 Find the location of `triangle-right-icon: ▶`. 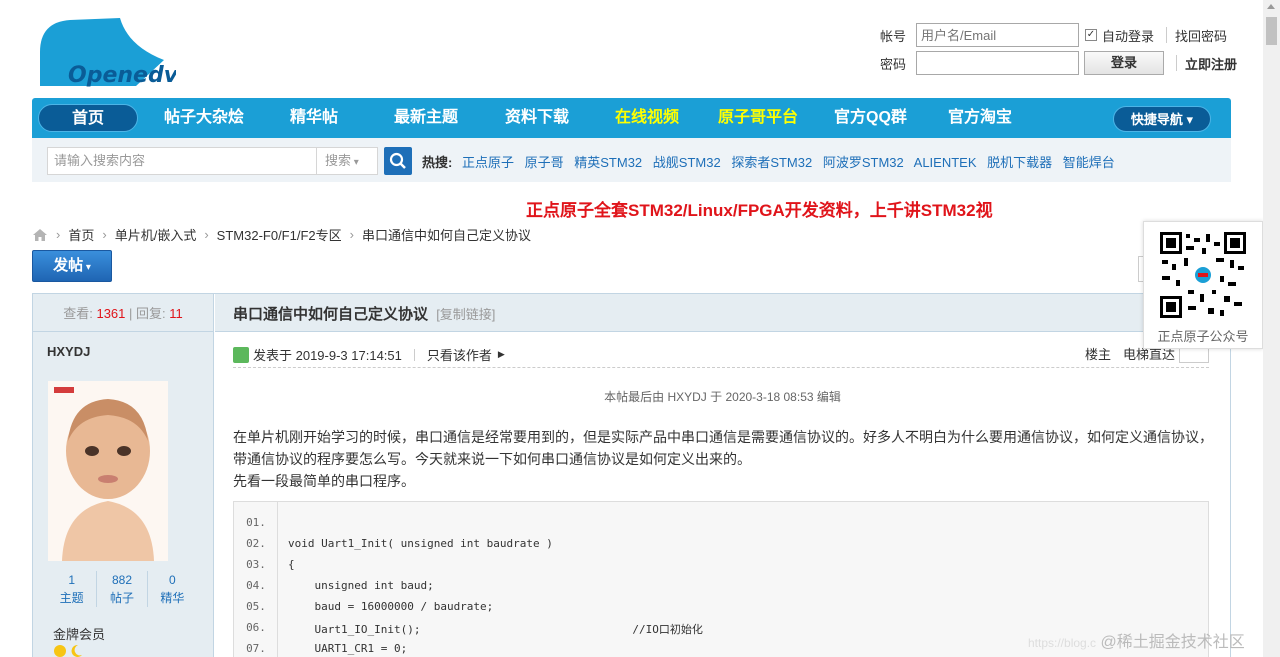

triangle-right-icon: ▶ is located at coordinates (501, 354).